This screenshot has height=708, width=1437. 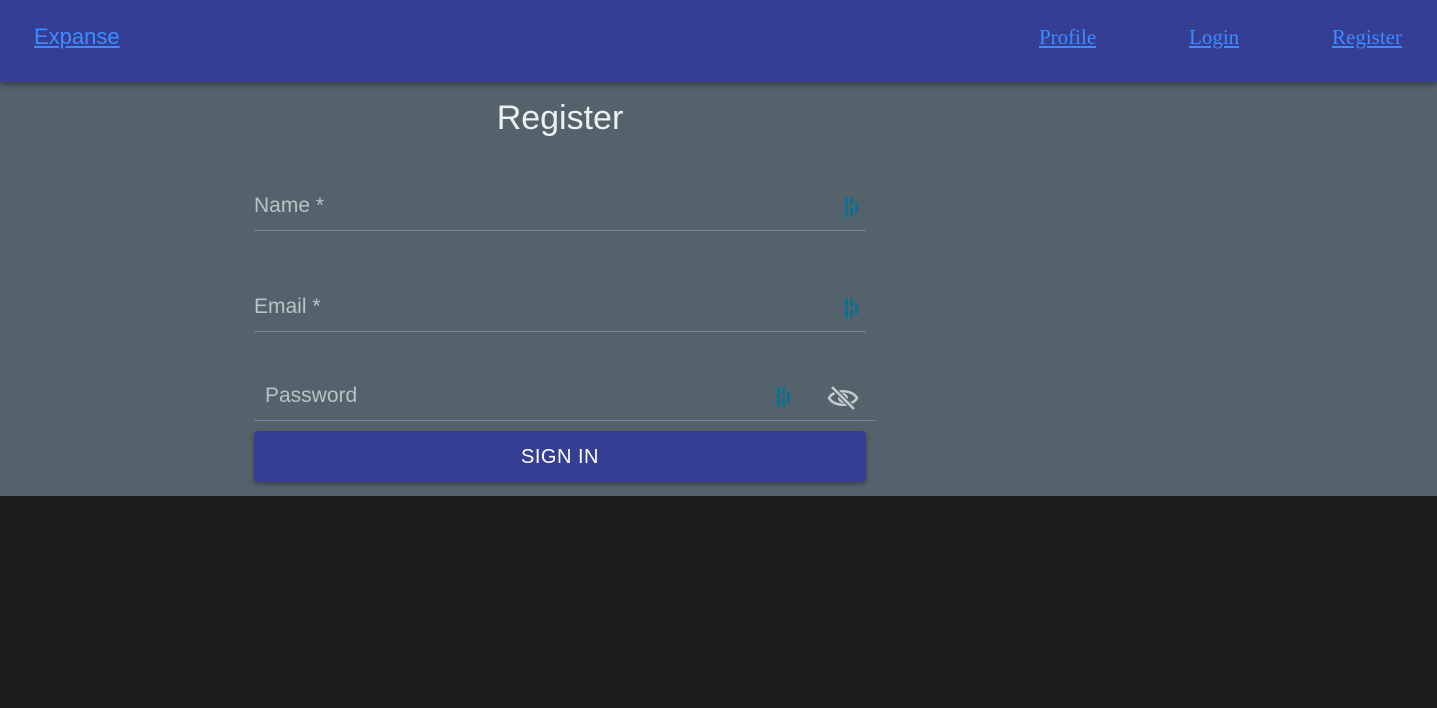 I want to click on password-field, so click(x=565, y=396).